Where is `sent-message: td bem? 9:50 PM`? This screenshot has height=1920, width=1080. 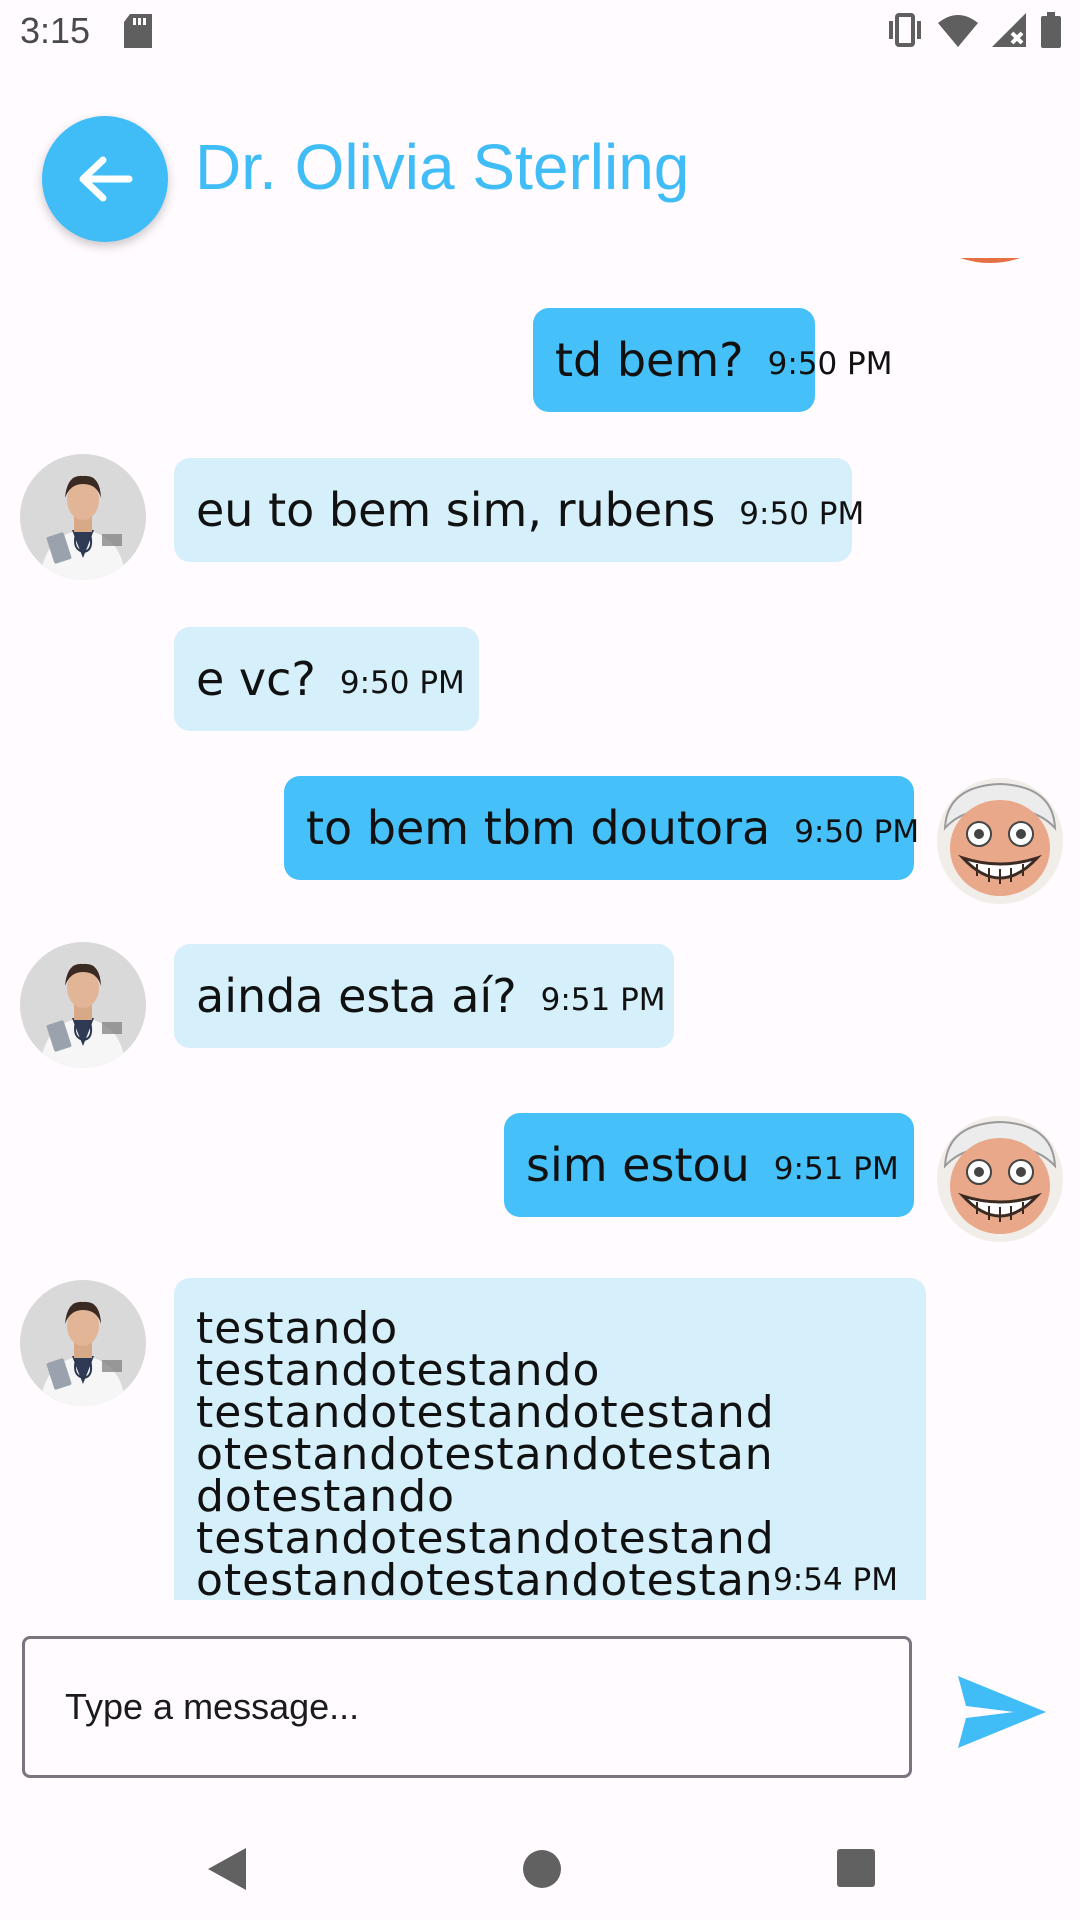 sent-message: td bem? 9:50 PM is located at coordinates (713, 360).